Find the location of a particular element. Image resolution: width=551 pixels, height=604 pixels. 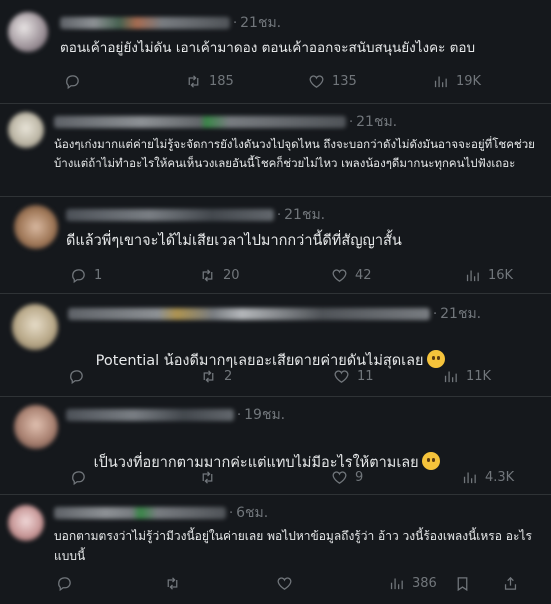

views-button: 16K is located at coordinates (488, 275).